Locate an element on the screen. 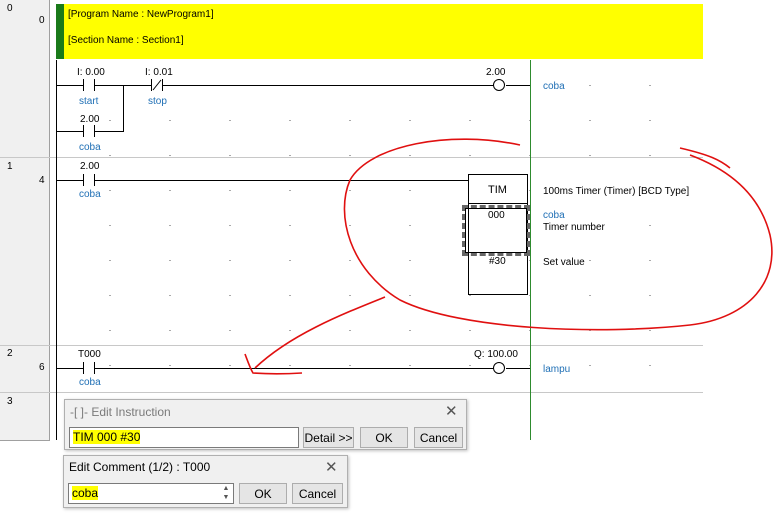 Image resolution: width=776 pixels, height=531 pixels. instruction-input: TIM 000 #30 is located at coordinates (184, 437).